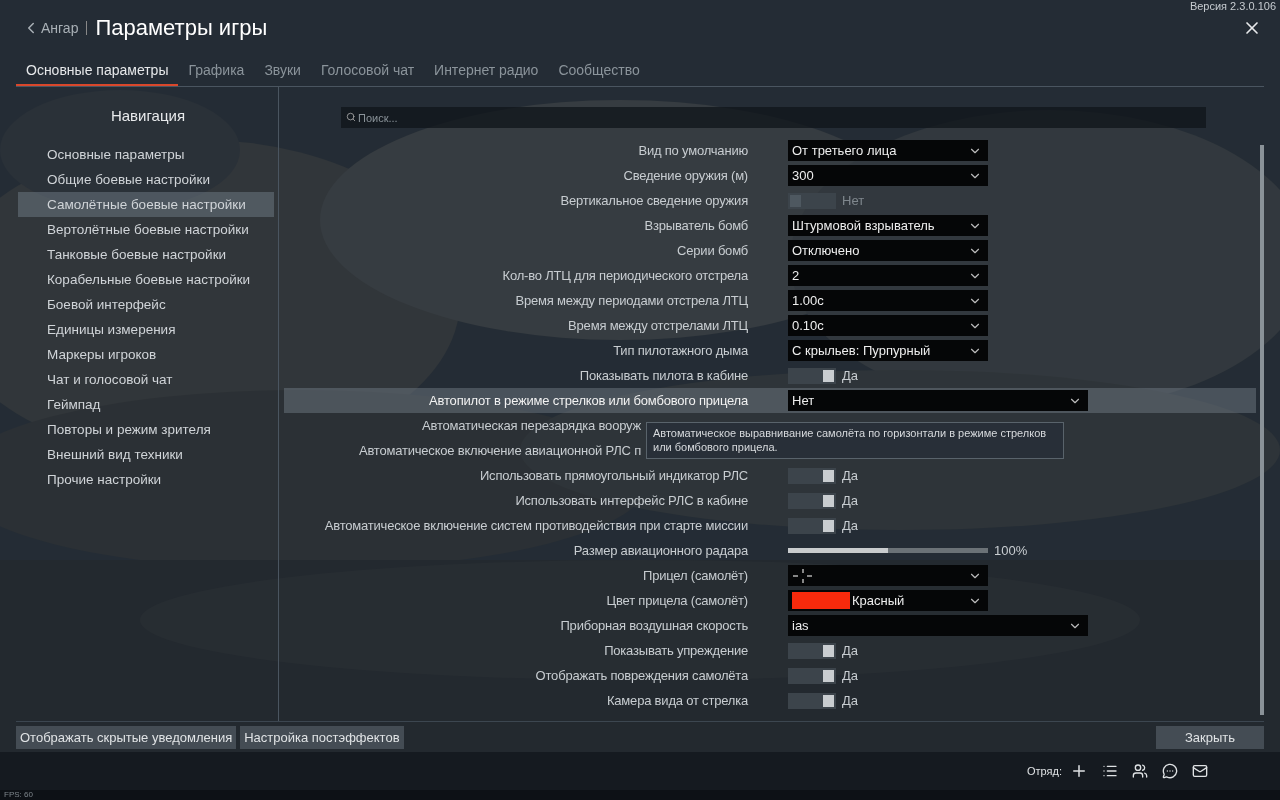  What do you see at coordinates (1079, 771) in the screenshot?
I see `plus-icon` at bounding box center [1079, 771].